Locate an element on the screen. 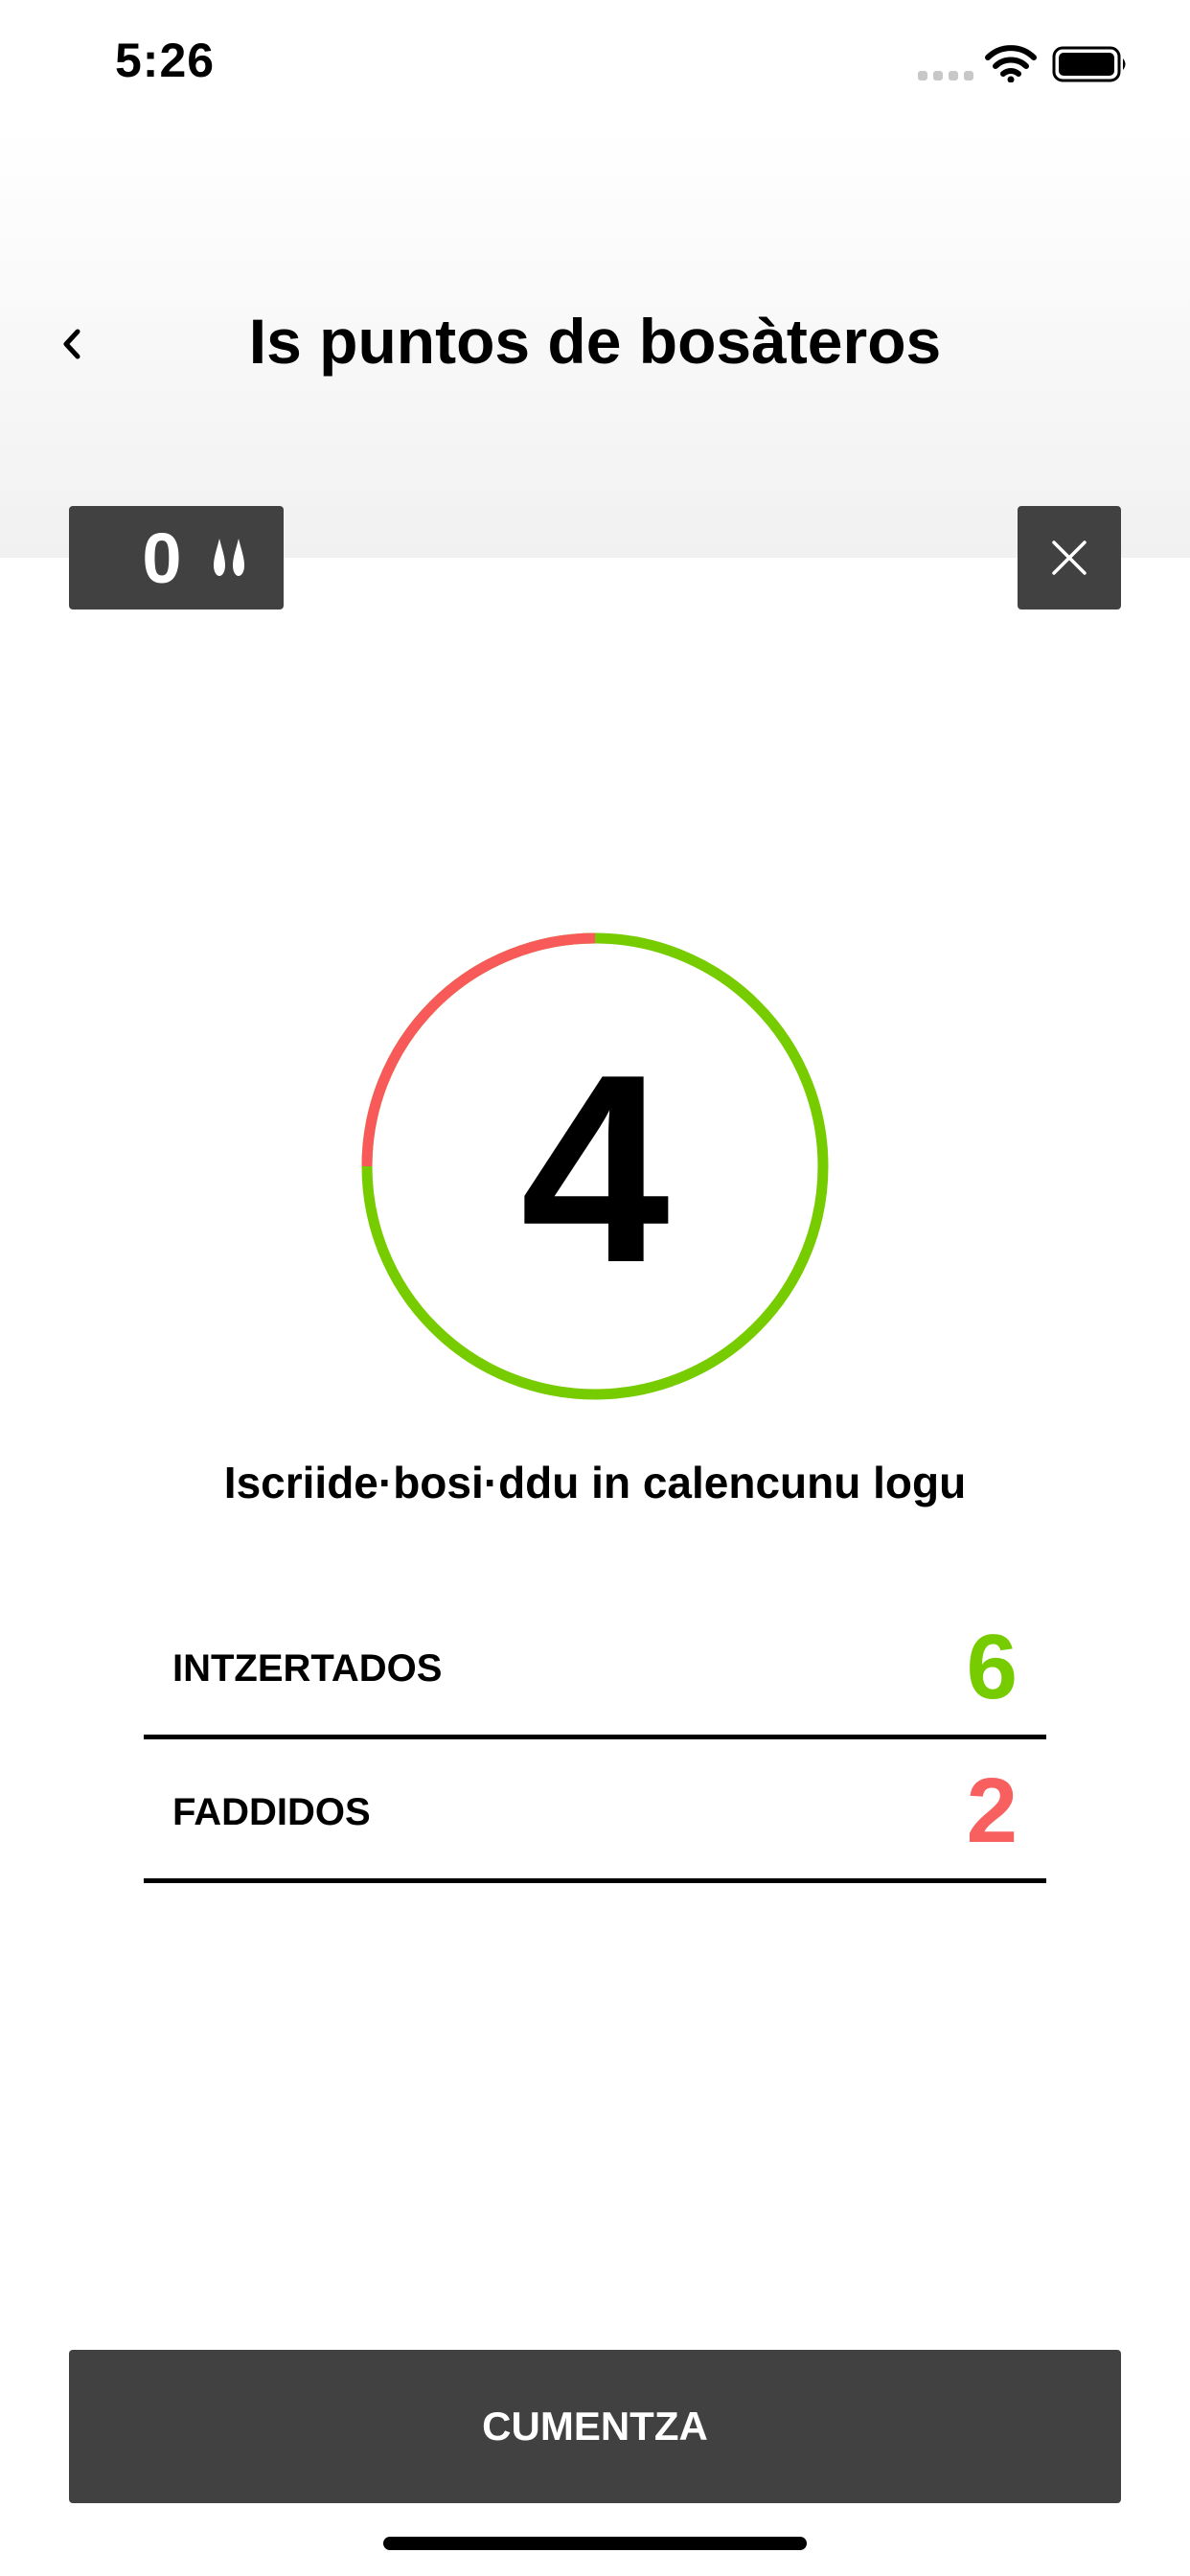  score-badge: 0 is located at coordinates (177, 558).